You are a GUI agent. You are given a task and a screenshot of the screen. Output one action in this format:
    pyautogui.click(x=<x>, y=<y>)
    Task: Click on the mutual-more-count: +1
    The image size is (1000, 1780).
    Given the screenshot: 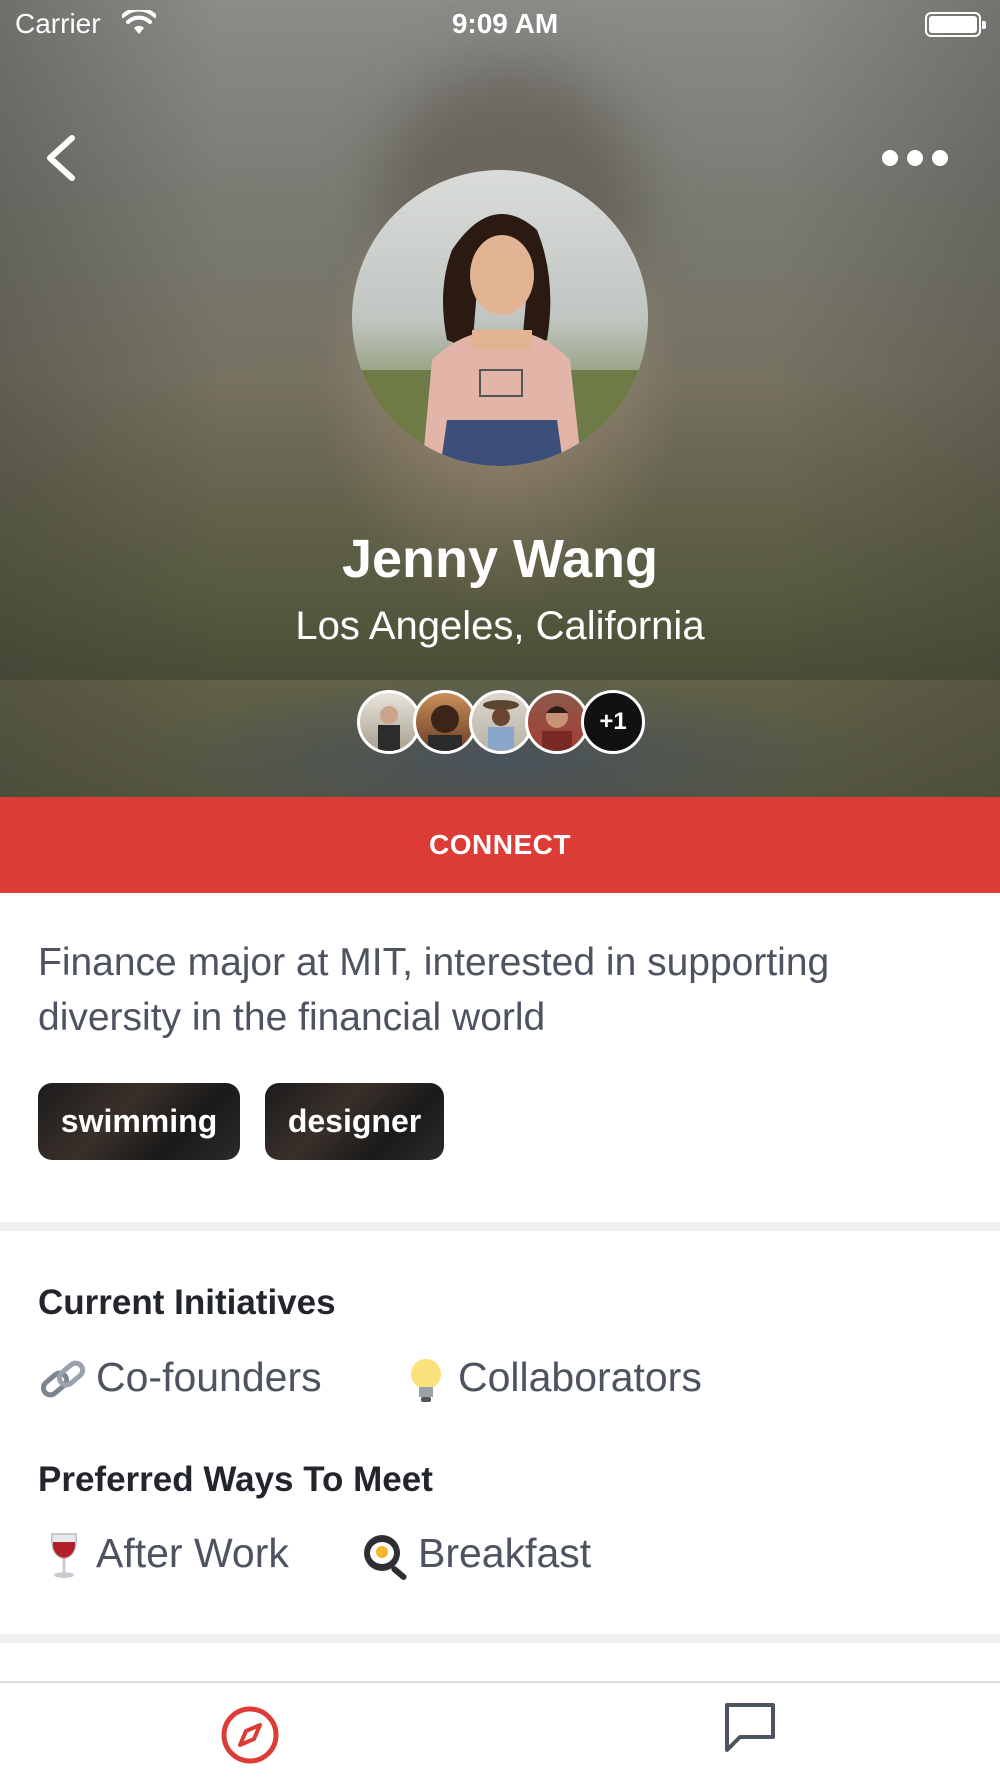 What is the action you would take?
    pyautogui.click(x=613, y=722)
    